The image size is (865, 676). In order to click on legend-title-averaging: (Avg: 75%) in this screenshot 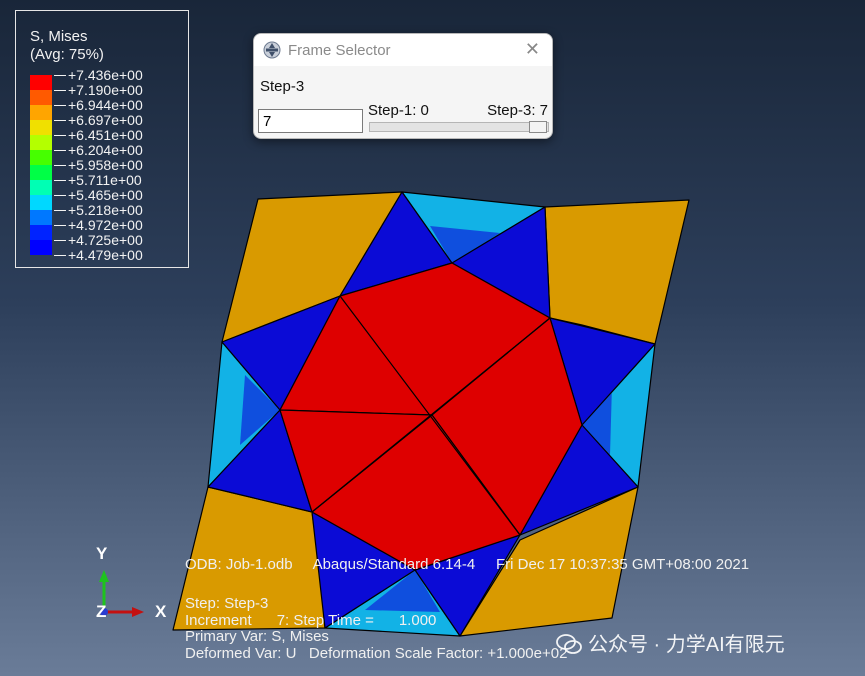, I will do `click(67, 54)`.